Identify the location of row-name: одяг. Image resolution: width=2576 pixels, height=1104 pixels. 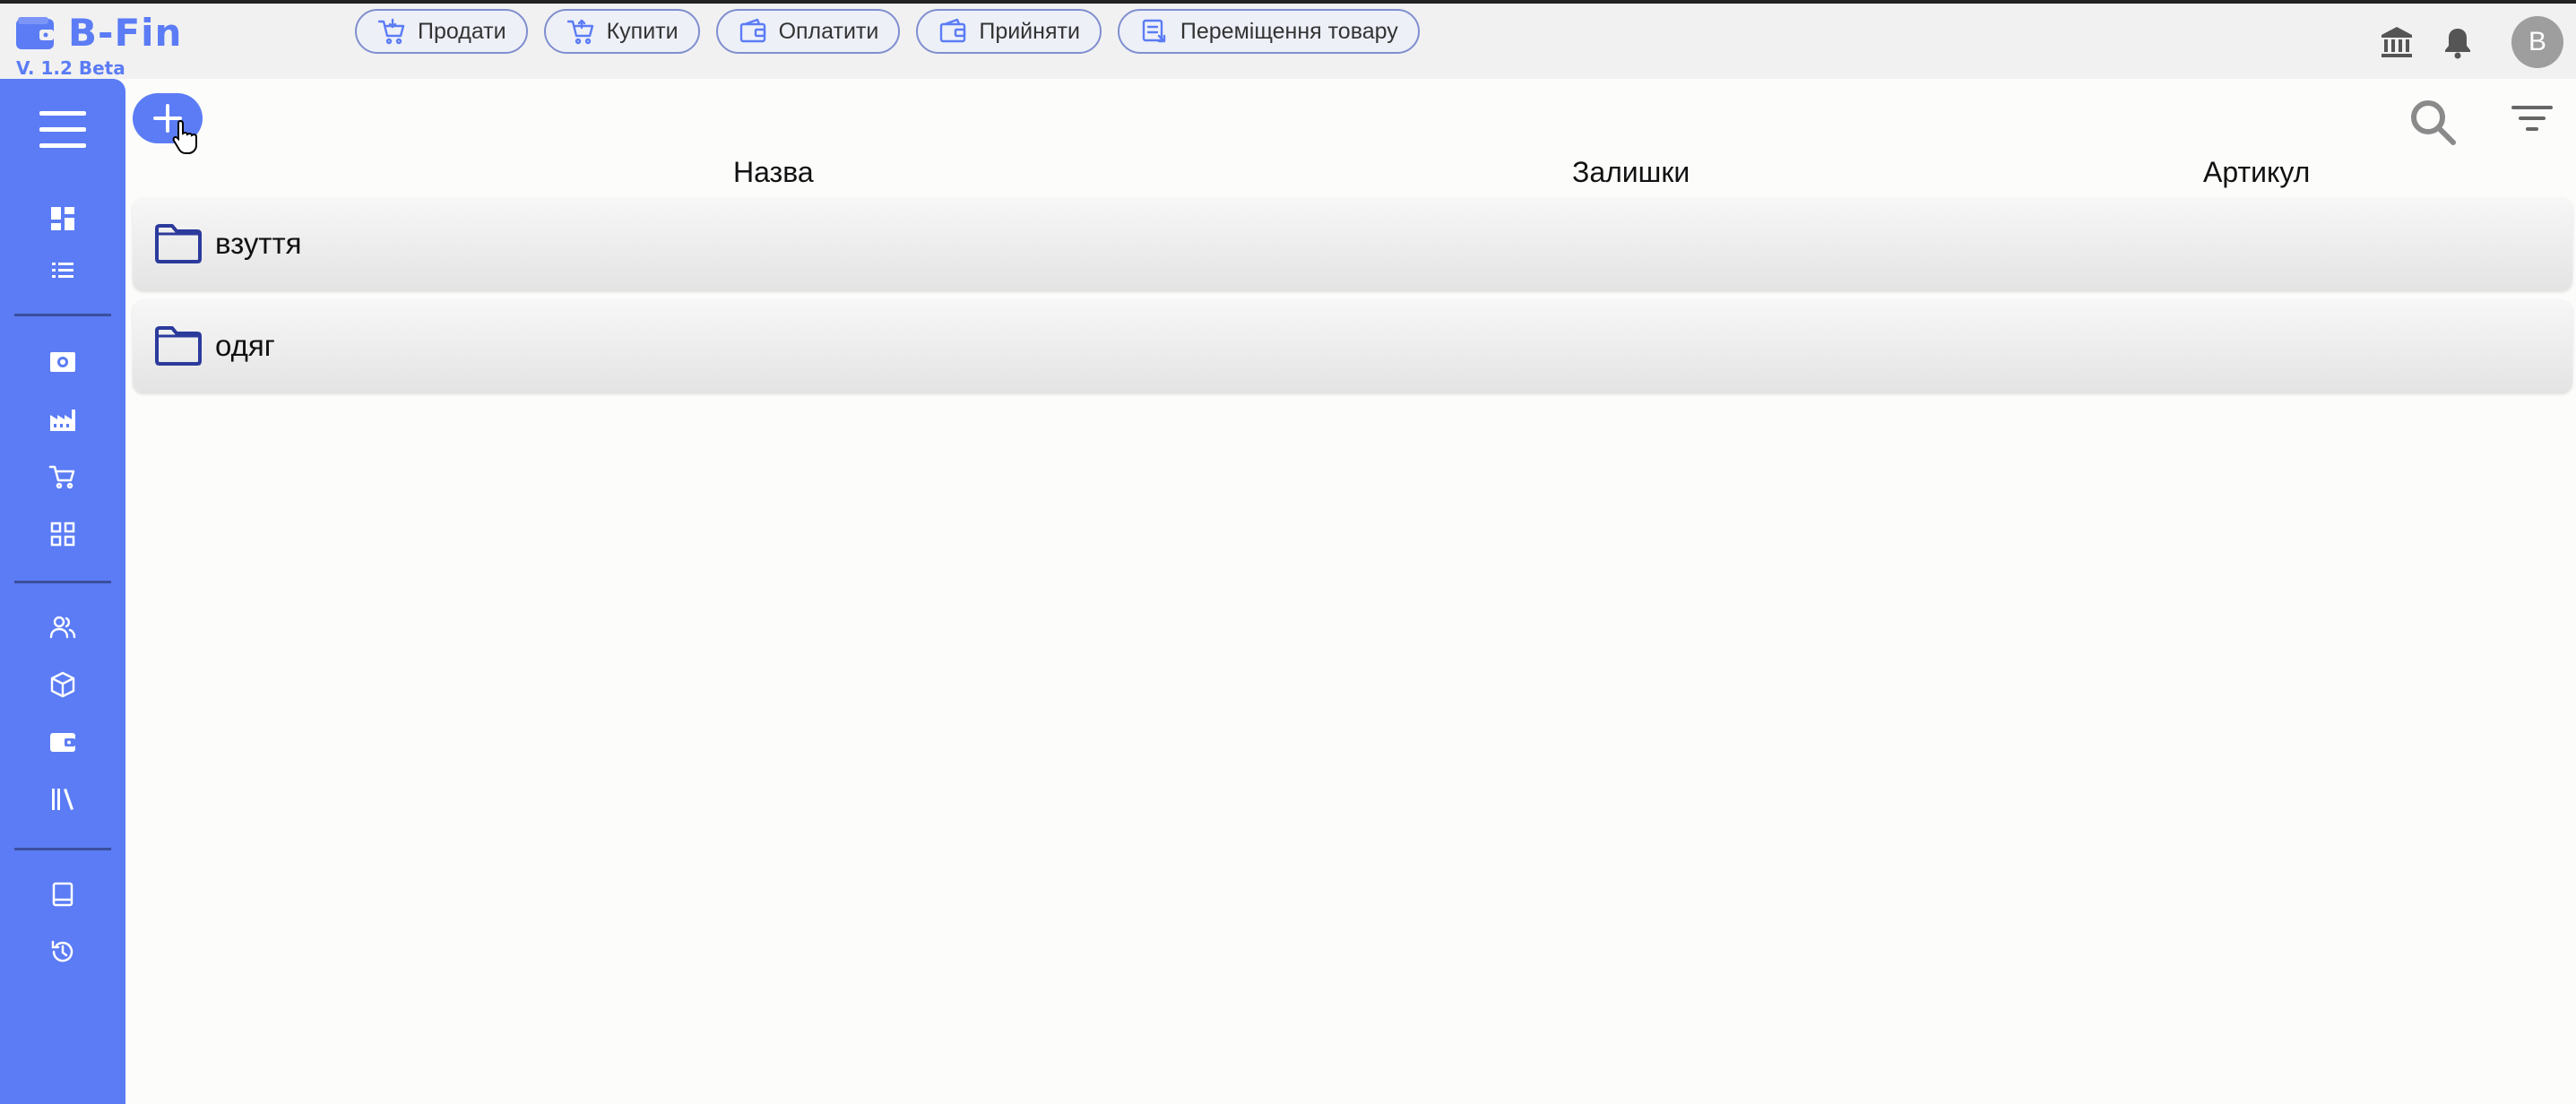
(245, 345).